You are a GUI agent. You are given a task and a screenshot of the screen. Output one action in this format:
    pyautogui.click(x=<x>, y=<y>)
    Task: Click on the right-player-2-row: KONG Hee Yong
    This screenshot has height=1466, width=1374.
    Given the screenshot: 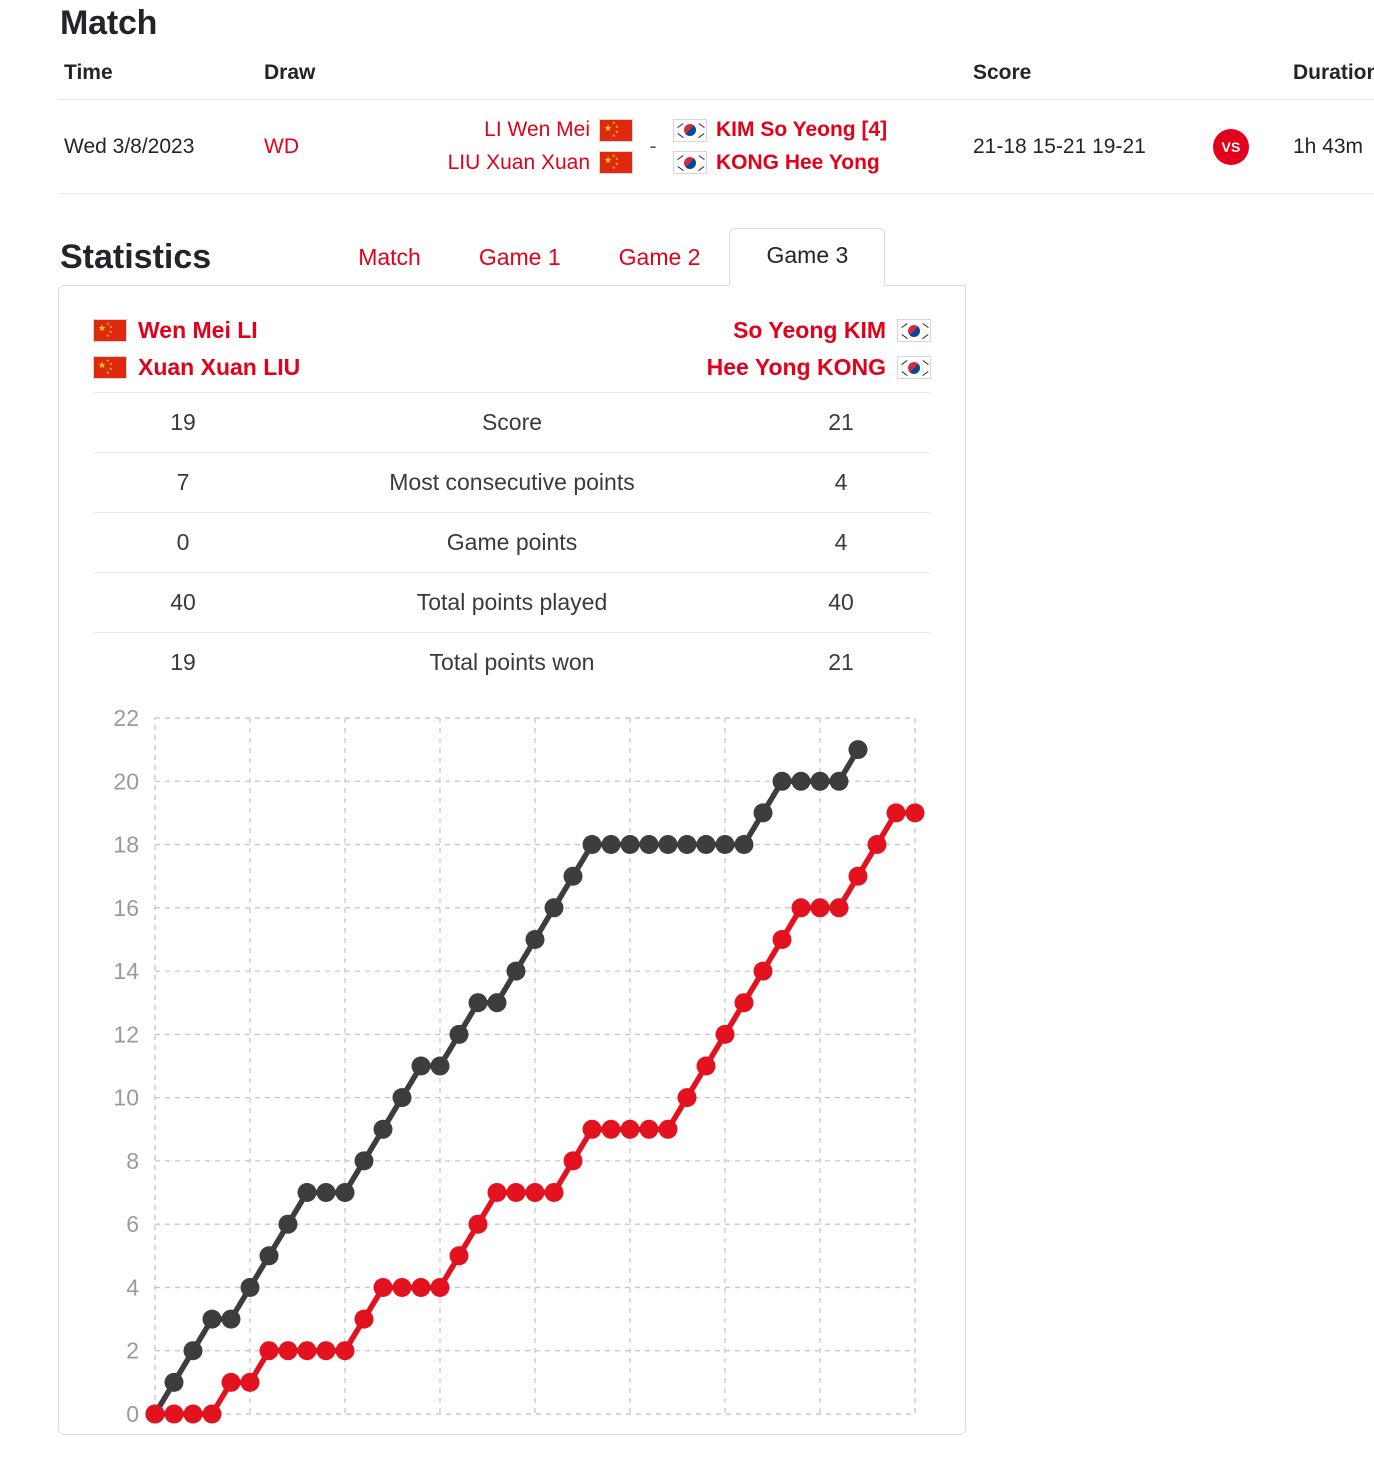 What is the action you would take?
    pyautogui.click(x=820, y=163)
    